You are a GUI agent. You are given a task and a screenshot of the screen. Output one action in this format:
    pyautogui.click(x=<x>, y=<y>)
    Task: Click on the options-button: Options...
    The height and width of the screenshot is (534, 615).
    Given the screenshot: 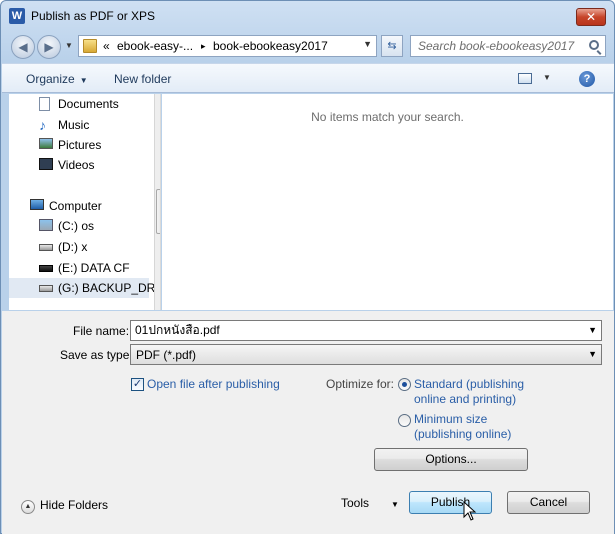 What is the action you would take?
    pyautogui.click(x=451, y=459)
    